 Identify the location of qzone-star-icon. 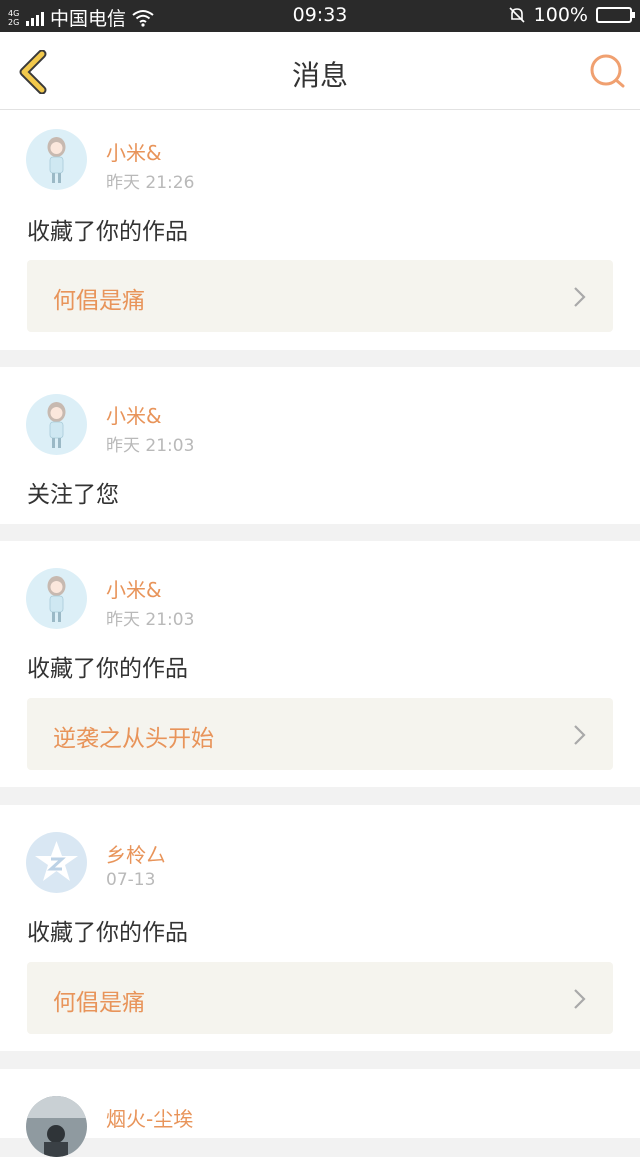
(56, 862).